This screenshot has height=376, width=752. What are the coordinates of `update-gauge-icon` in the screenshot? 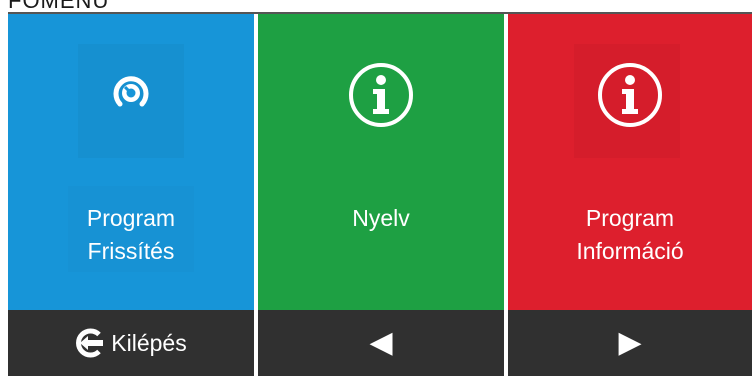 It's located at (131, 91).